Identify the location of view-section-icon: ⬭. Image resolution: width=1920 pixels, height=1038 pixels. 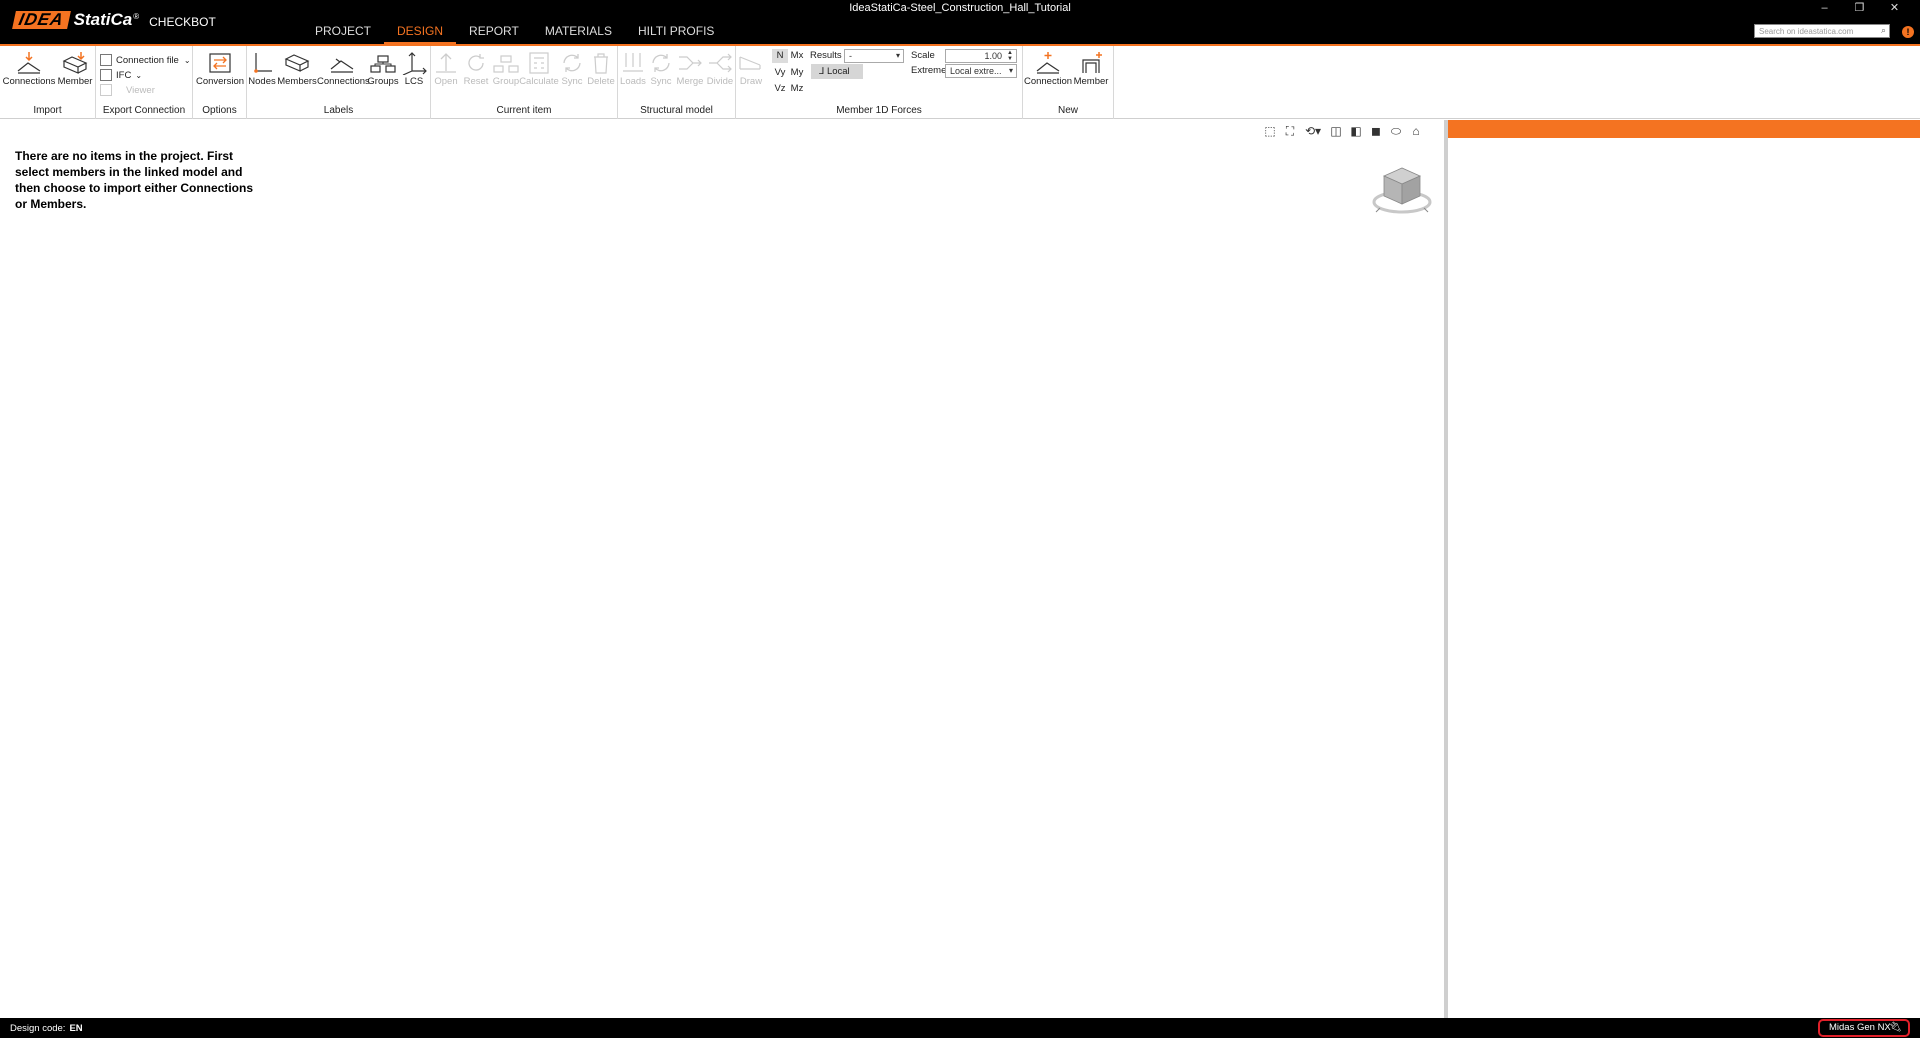
(1396, 131).